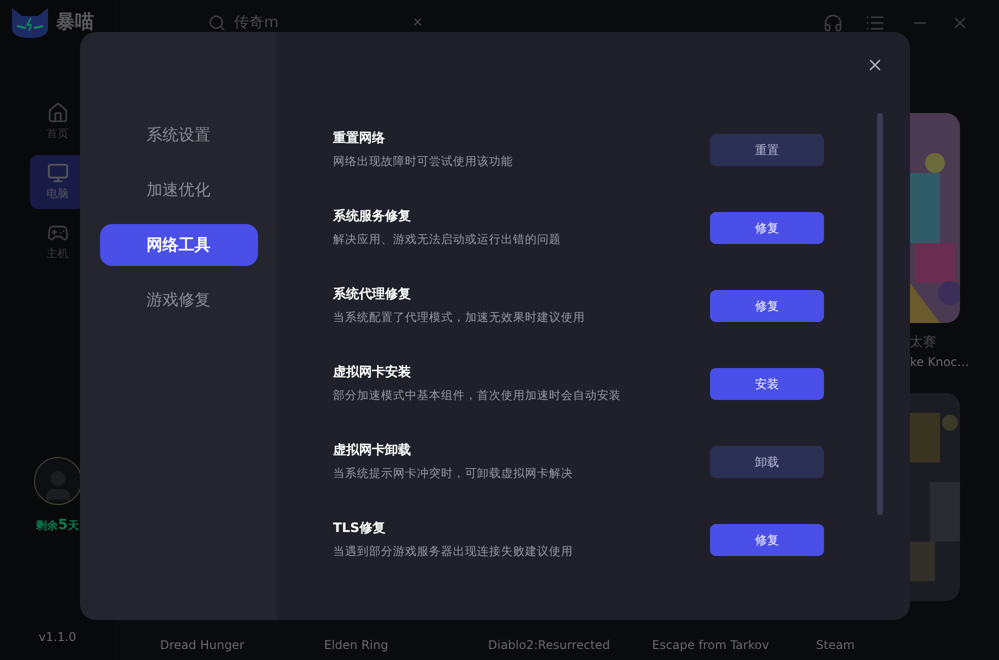 Image resolution: width=999 pixels, height=660 pixels. Describe the element at coordinates (359, 139) in the screenshot. I see `tool-title: 重置网络` at that location.